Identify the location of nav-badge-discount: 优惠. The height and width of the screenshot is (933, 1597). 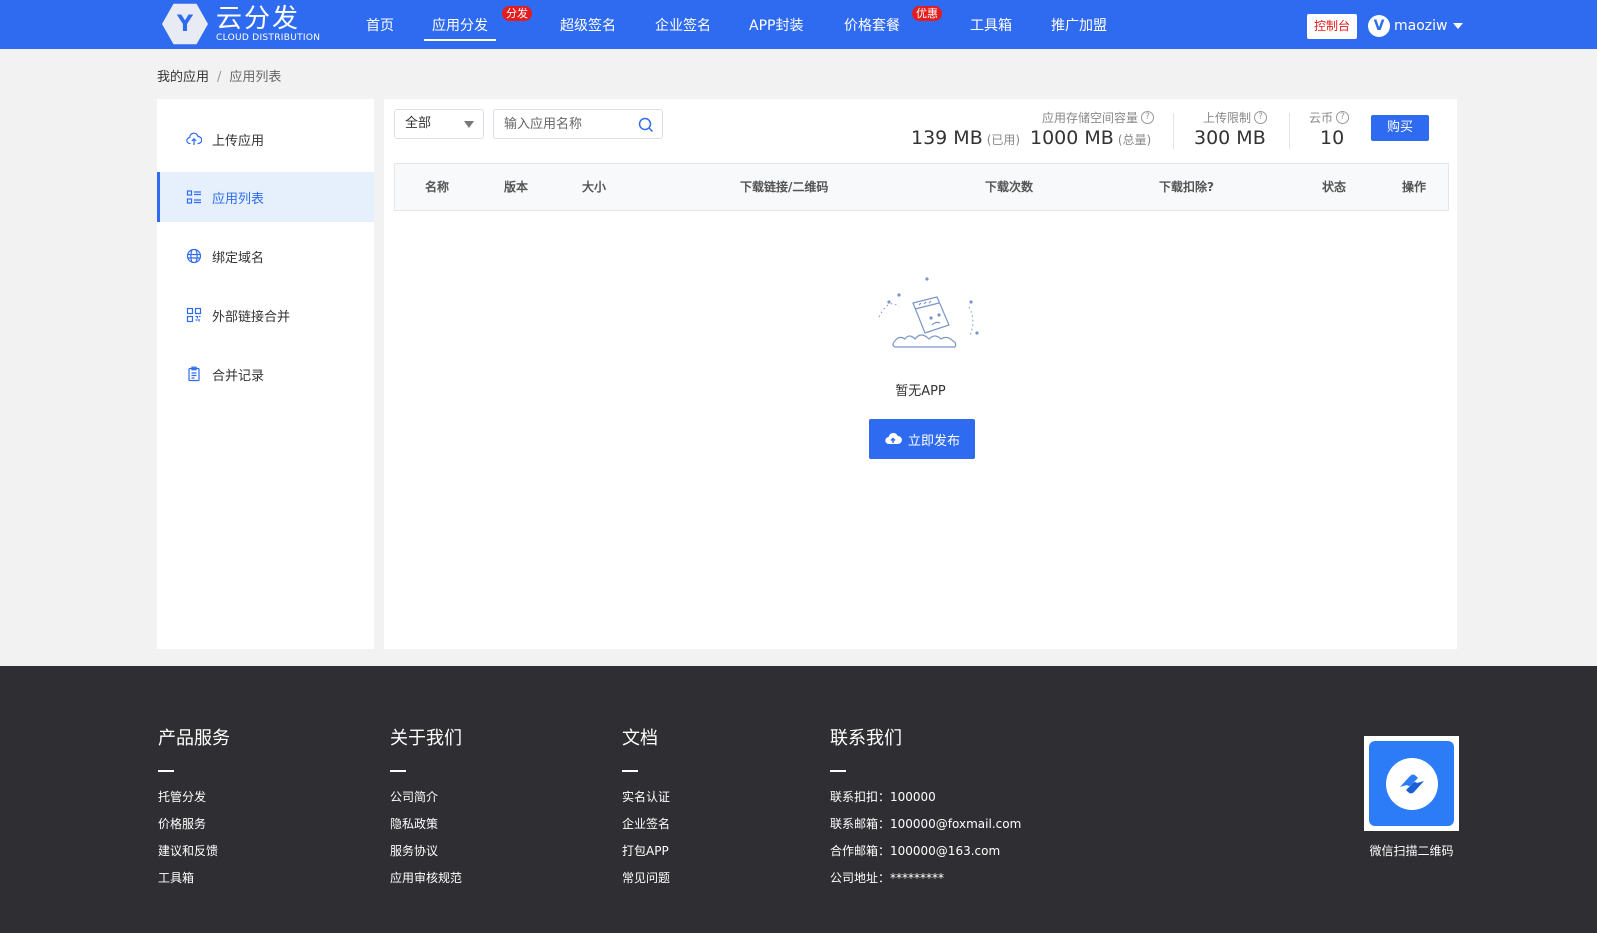
(927, 13).